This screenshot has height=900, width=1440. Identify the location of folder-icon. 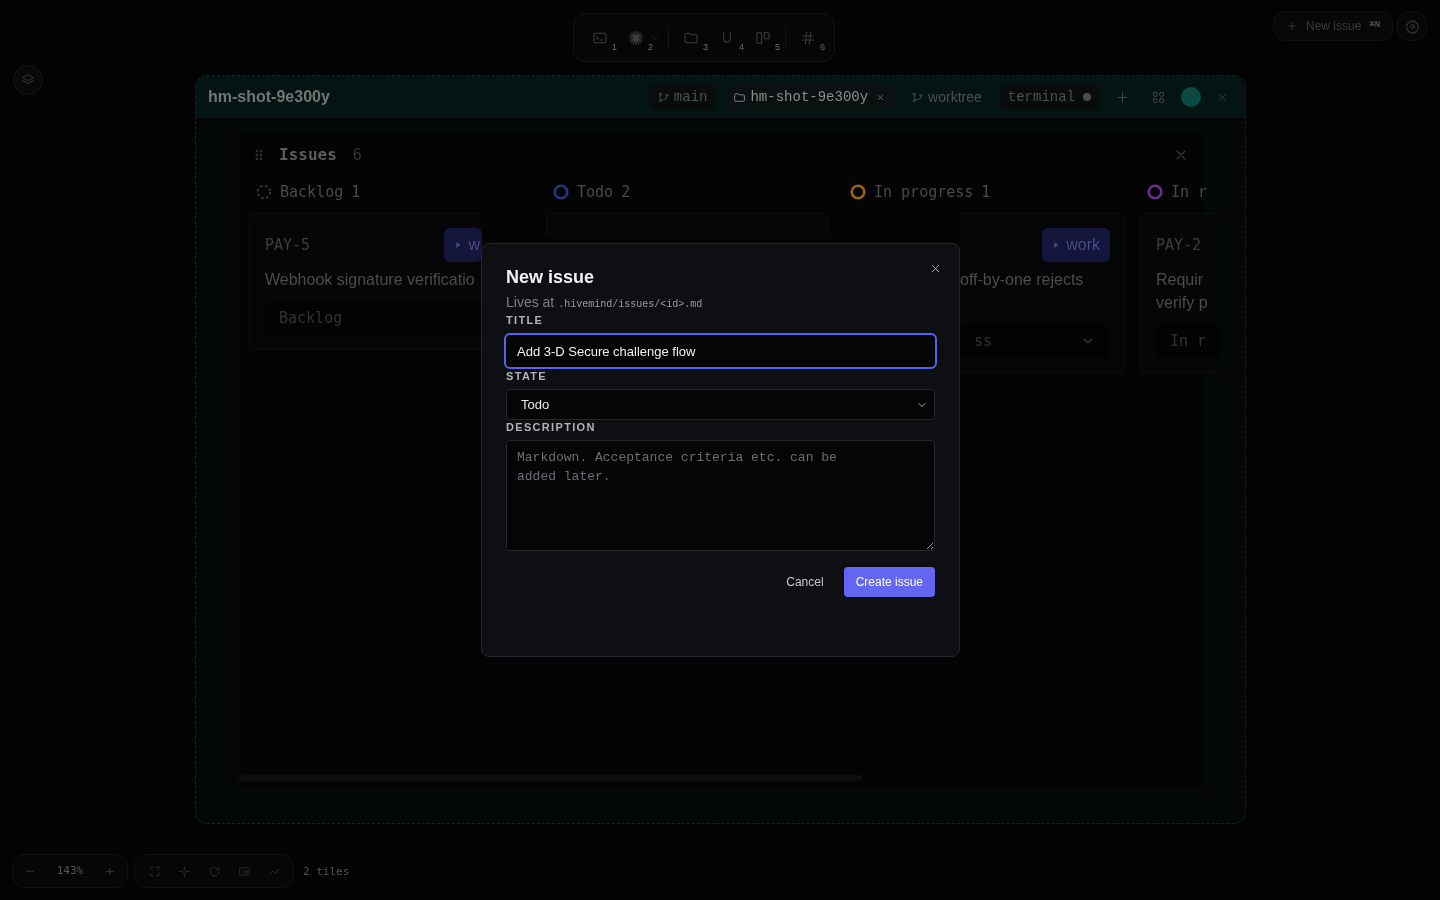
(740, 97).